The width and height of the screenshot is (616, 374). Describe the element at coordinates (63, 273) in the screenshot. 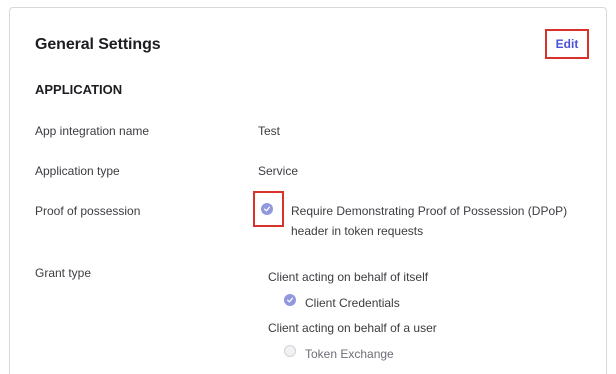

I see `grant-type-label: Grant type` at that location.